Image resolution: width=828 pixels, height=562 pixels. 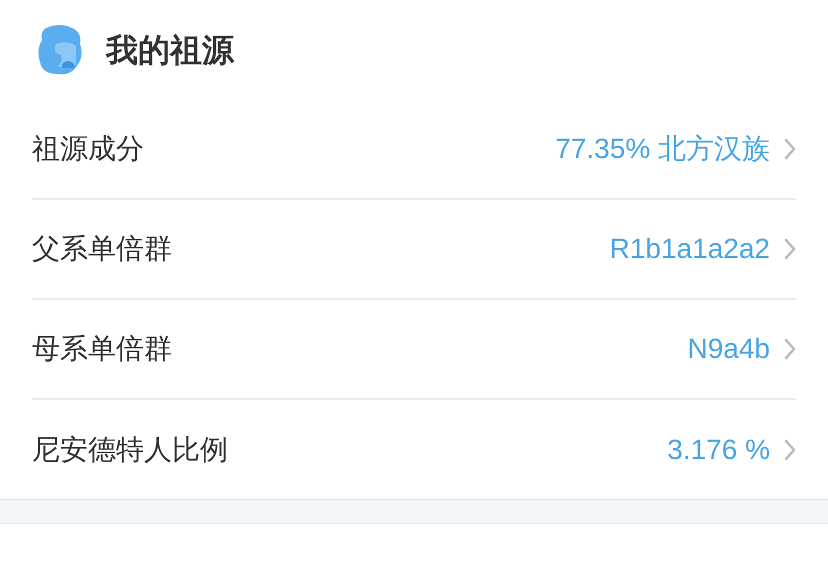 What do you see at coordinates (102, 249) in the screenshot?
I see `item-label: 父系单倍群` at bounding box center [102, 249].